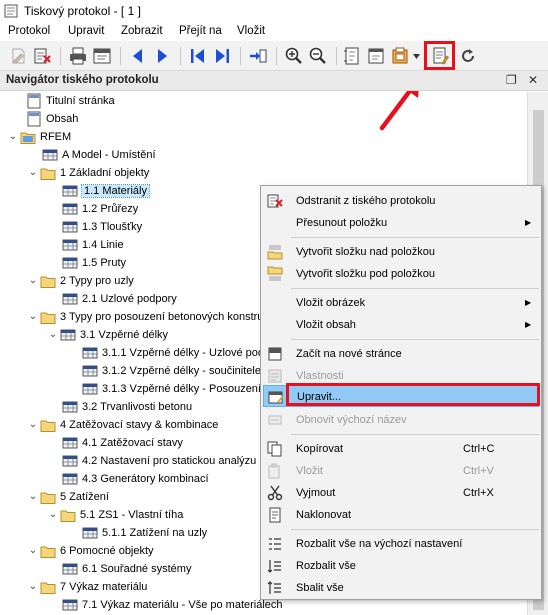 This screenshot has height=615, width=548. Describe the element at coordinates (352, 56) in the screenshot. I see `page-layout-icon` at that location.